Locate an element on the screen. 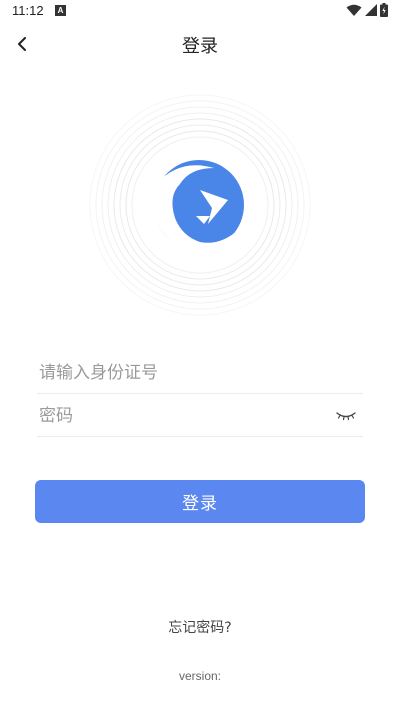 The height and width of the screenshot is (711, 400). eye-closed-icon is located at coordinates (346, 416).